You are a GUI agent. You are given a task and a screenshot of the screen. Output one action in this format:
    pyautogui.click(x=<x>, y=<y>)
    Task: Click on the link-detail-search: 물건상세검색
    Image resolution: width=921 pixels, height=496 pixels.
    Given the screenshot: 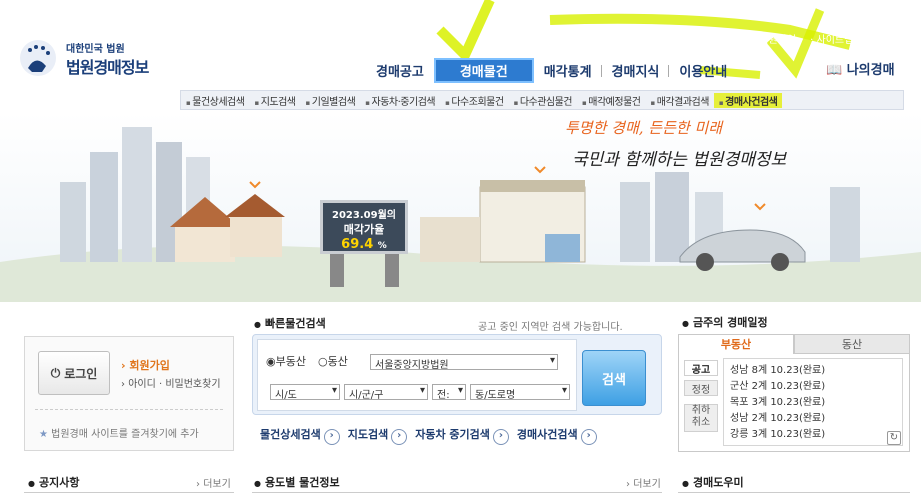 What is the action you would take?
    pyautogui.click(x=300, y=435)
    